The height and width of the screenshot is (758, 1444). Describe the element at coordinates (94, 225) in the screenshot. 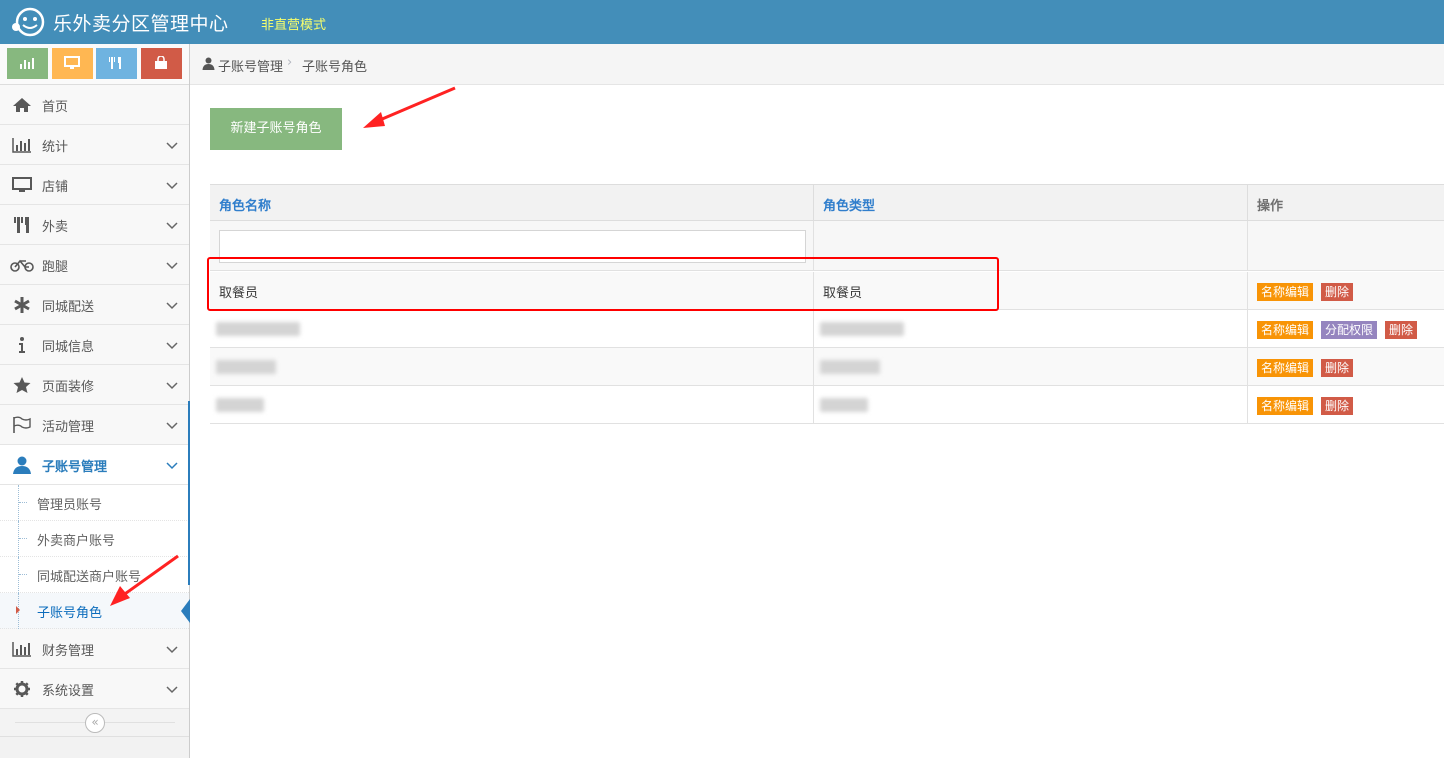

I see `sidebar-item-takeaway: 外卖` at that location.